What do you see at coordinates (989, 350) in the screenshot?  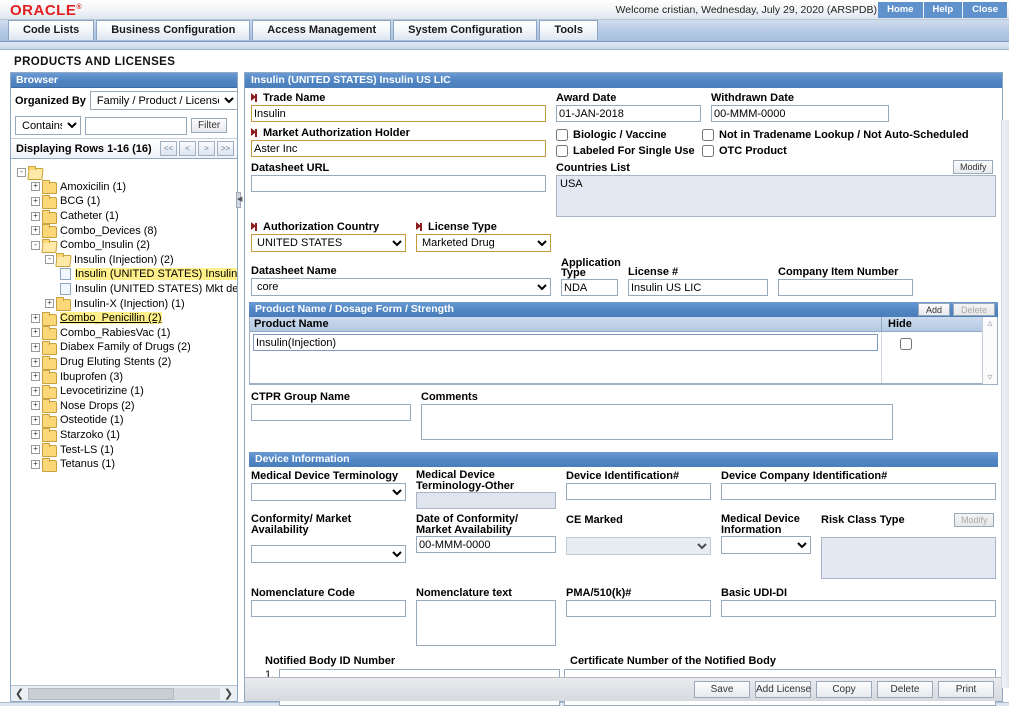 I see `product-grid-vertical-scrollbar: ▵ ▿` at bounding box center [989, 350].